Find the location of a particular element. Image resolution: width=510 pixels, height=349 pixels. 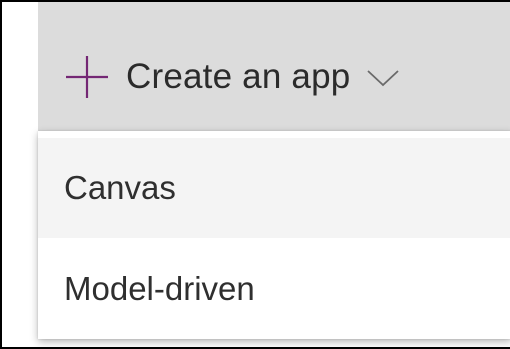

menu-item-label: Model-driven is located at coordinates (159, 288).